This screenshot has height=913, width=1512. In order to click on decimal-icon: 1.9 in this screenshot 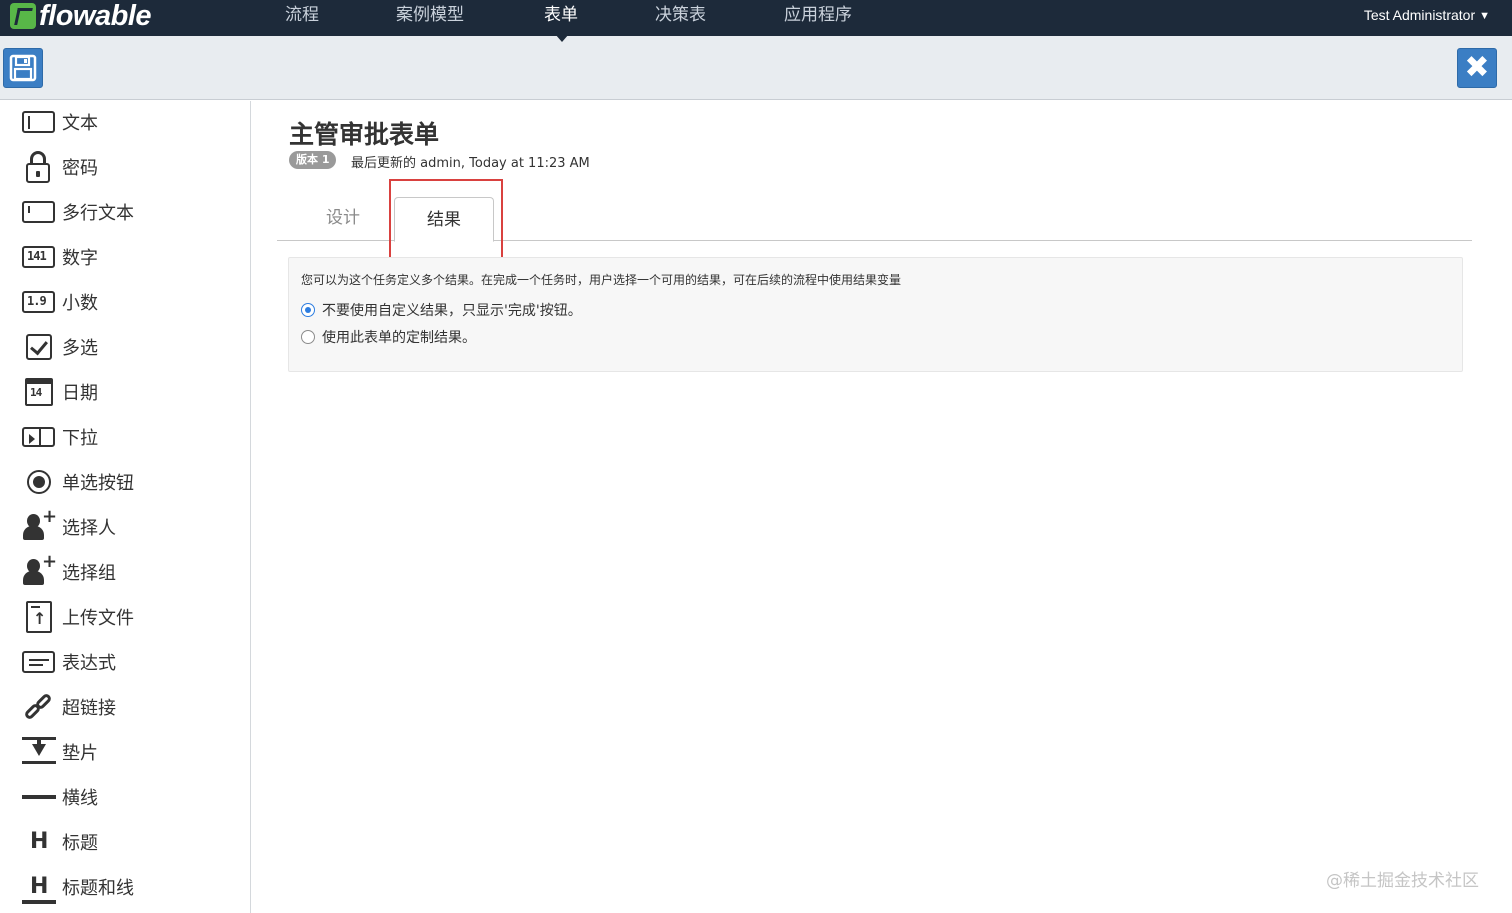, I will do `click(38, 302)`.